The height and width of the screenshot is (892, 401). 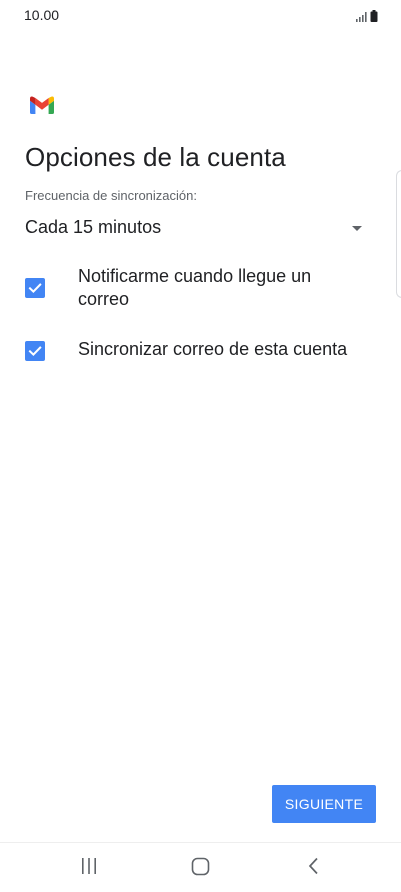 I want to click on sync-account-option: Sincronizar correo de esta cuenta, so click(x=195, y=351).